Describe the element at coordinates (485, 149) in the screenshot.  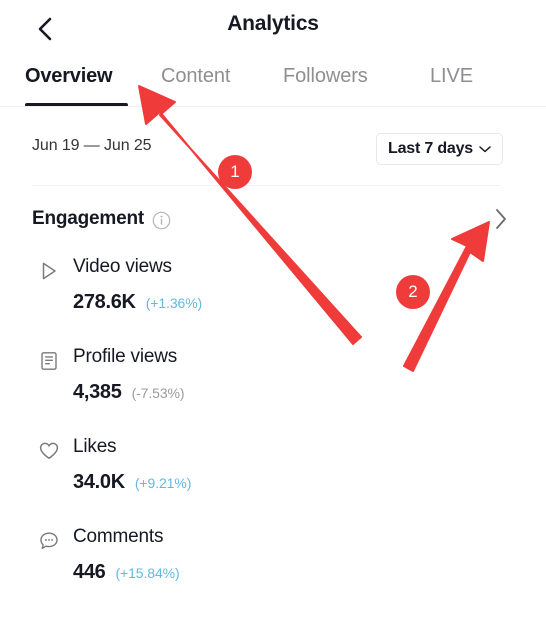
I see `chevron-down-icon` at that location.